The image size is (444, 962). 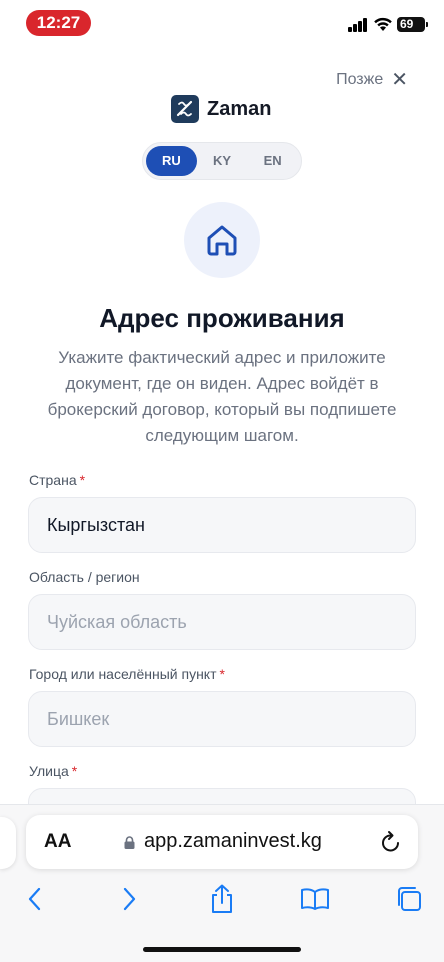 I want to click on later-button: Позже ✕, so click(x=372, y=80).